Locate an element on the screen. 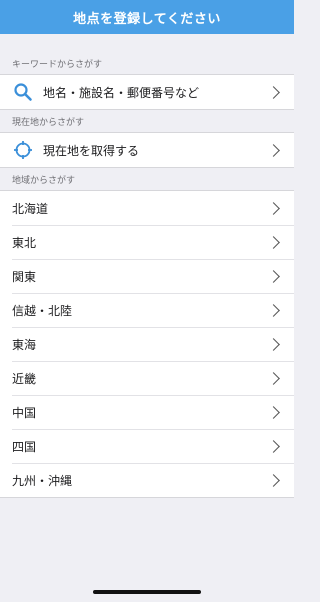 This screenshot has width=320, height=602. region-item-kanto: 関東 is located at coordinates (147, 276).